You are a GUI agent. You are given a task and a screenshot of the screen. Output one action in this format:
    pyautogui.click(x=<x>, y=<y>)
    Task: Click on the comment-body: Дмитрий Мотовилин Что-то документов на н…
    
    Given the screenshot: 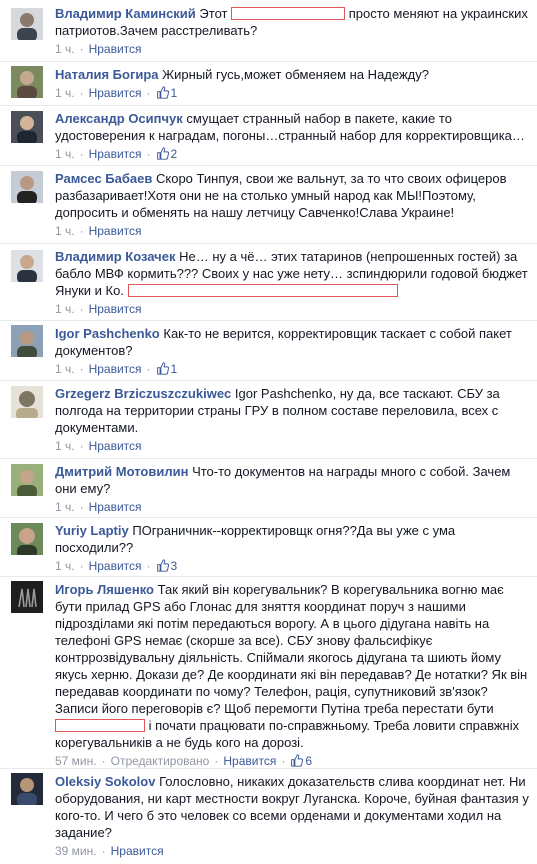 What is the action you would take?
    pyautogui.click(x=292, y=489)
    